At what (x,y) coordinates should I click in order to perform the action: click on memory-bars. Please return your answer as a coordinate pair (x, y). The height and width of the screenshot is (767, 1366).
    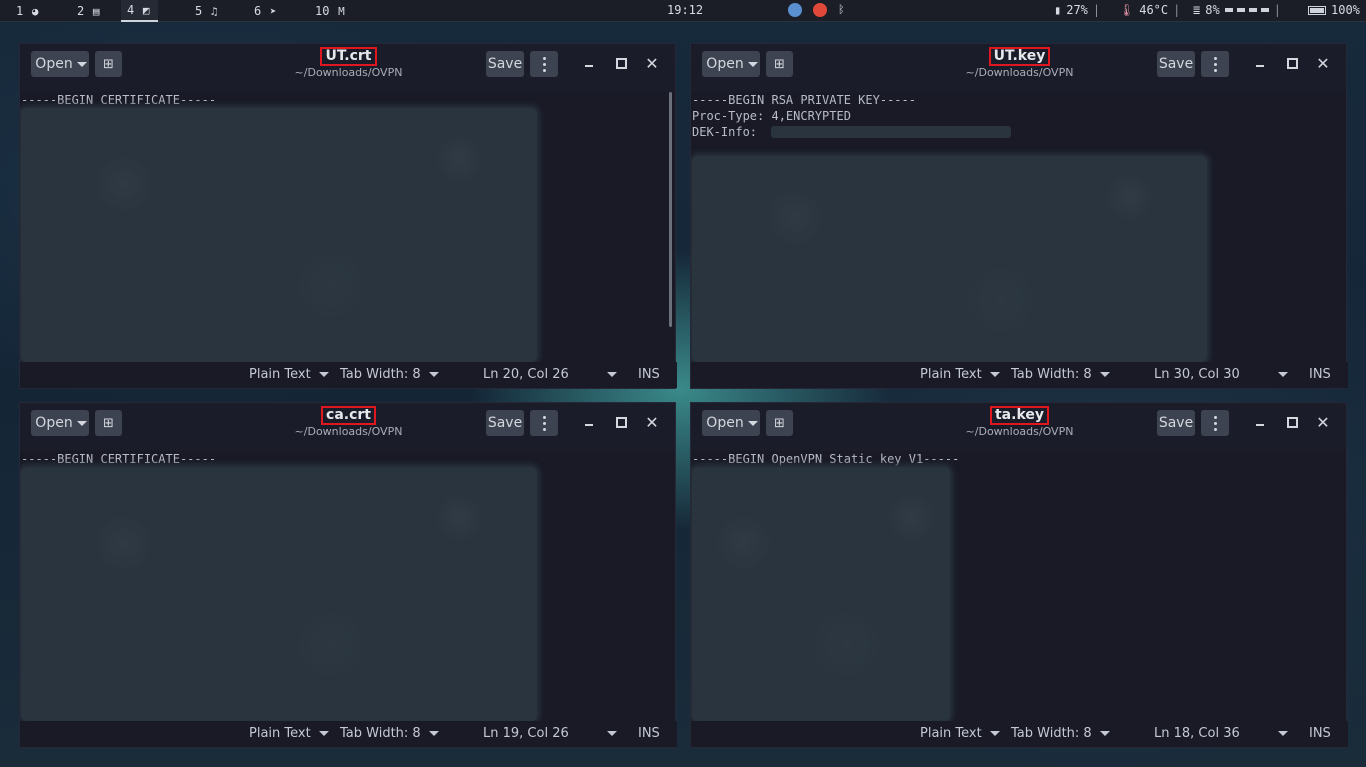
    Looking at the image, I should click on (1246, 10).